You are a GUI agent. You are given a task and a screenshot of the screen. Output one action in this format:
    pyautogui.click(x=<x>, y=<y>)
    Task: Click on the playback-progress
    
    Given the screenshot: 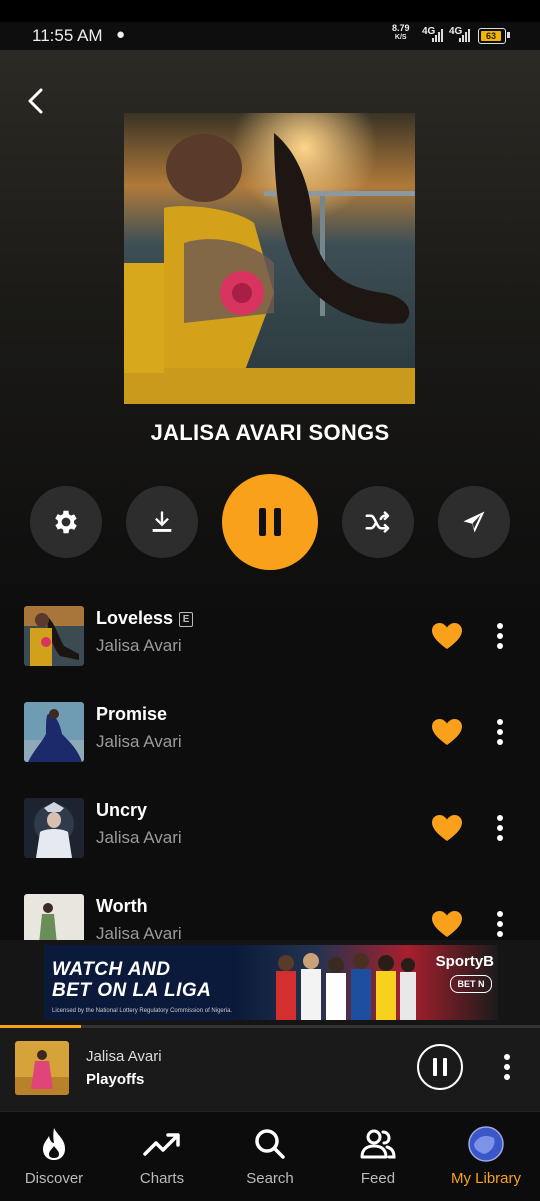 What is the action you would take?
    pyautogui.click(x=270, y=1026)
    